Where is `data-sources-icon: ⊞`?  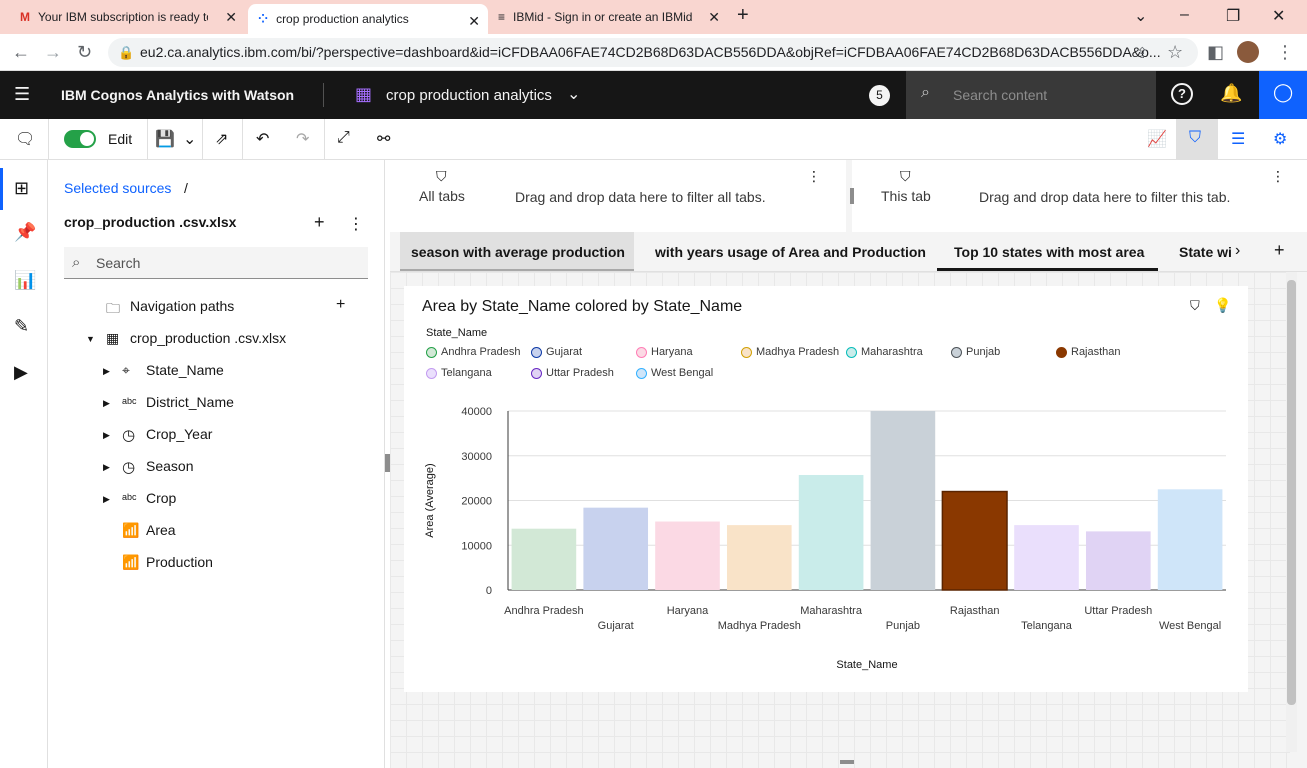 data-sources-icon: ⊞ is located at coordinates (21, 188).